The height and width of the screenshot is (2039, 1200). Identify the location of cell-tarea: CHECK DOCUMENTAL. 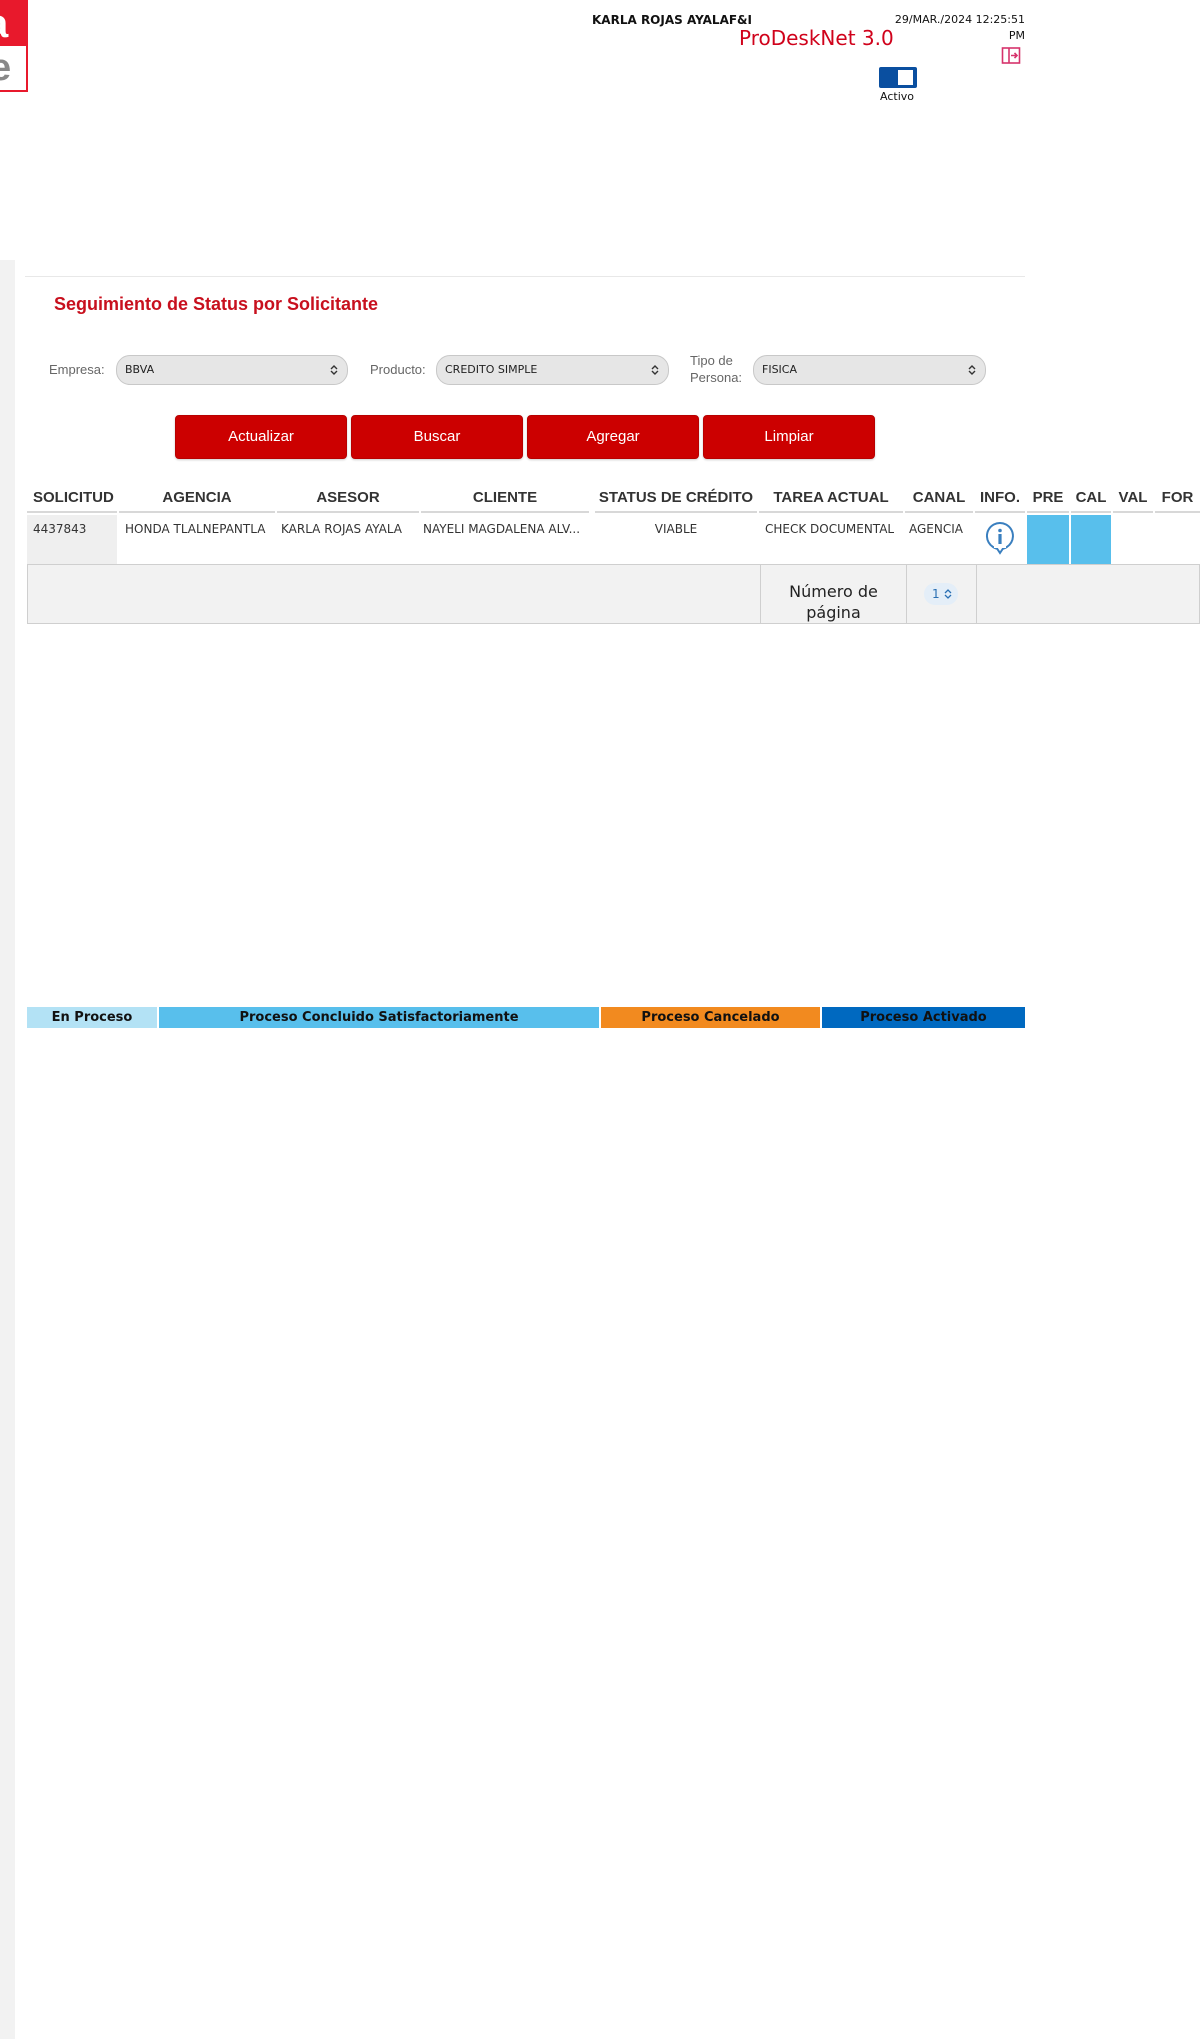
(830, 529).